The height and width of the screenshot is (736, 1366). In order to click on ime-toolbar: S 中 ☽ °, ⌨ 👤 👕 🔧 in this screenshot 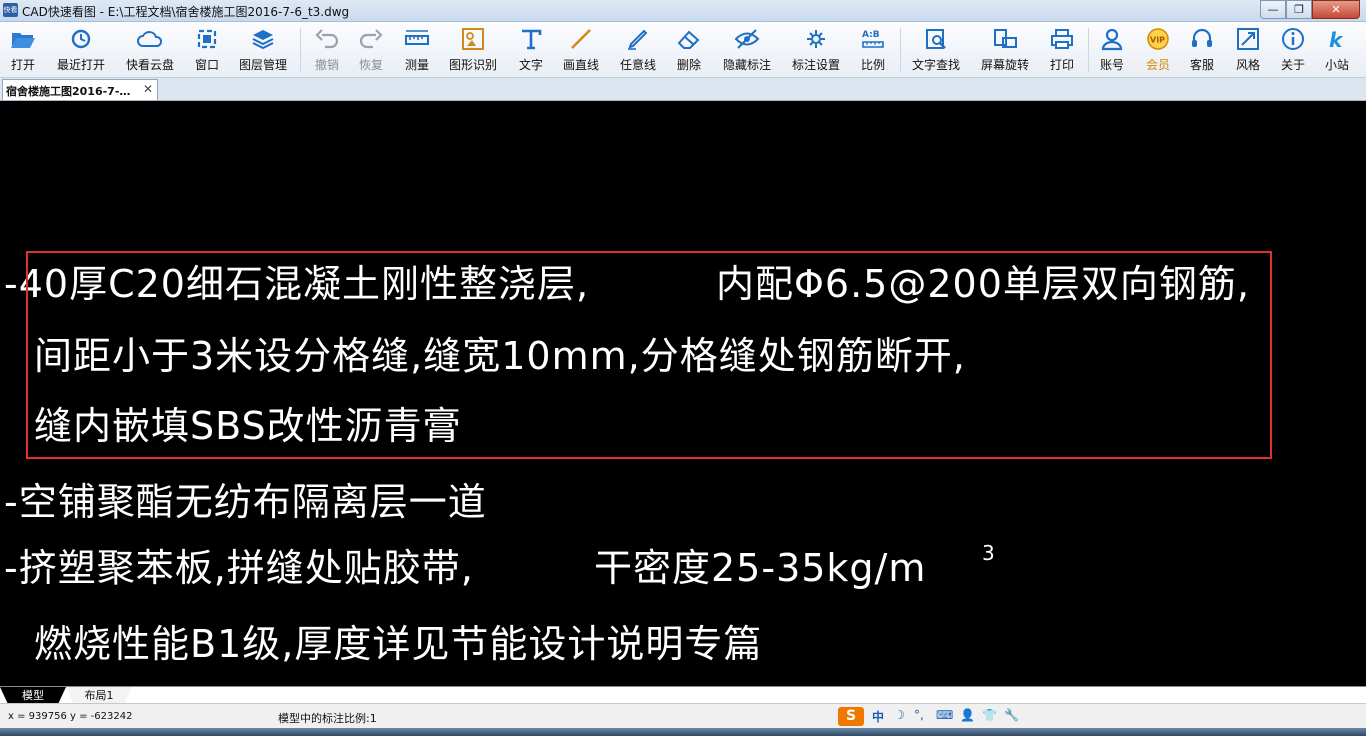, I will do `click(933, 716)`.